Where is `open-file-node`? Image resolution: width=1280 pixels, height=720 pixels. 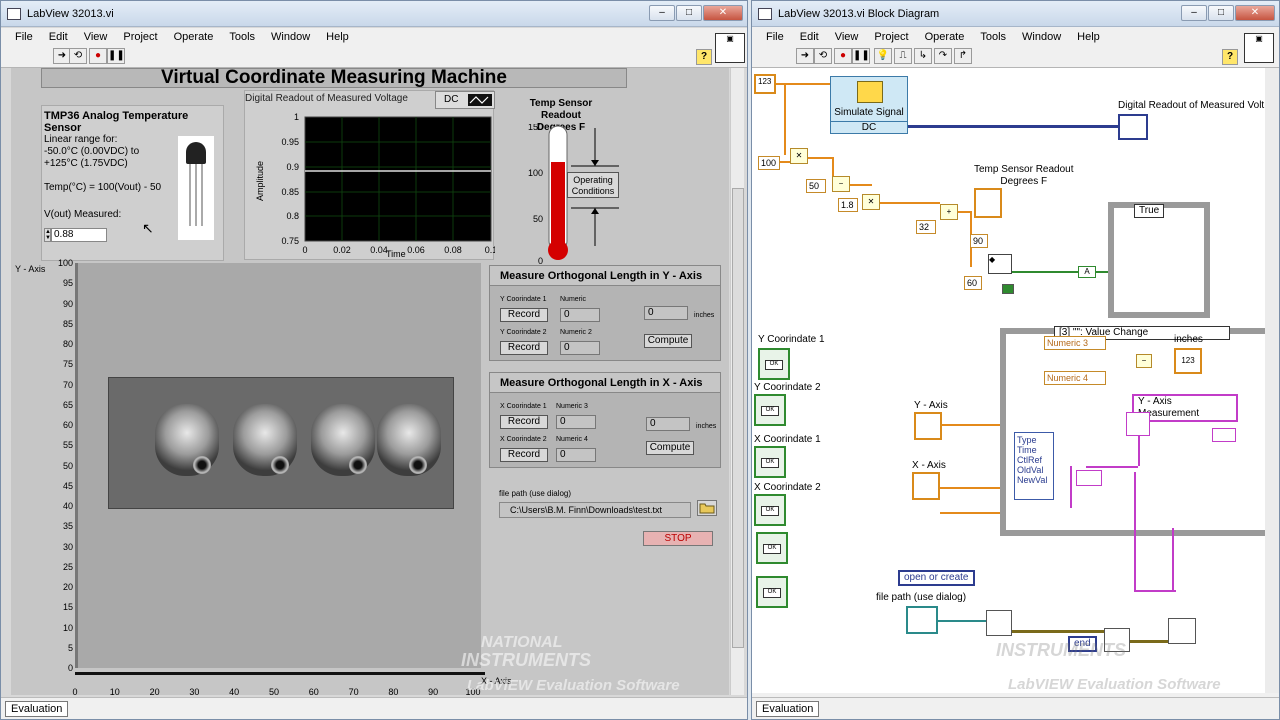
open-file-node is located at coordinates (999, 623).